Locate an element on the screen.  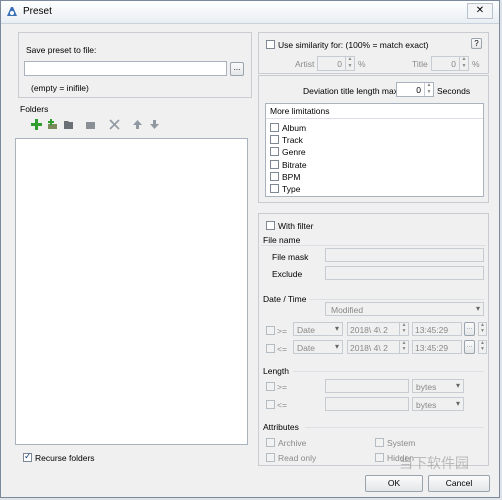
readonly-checkbox is located at coordinates (270, 457).